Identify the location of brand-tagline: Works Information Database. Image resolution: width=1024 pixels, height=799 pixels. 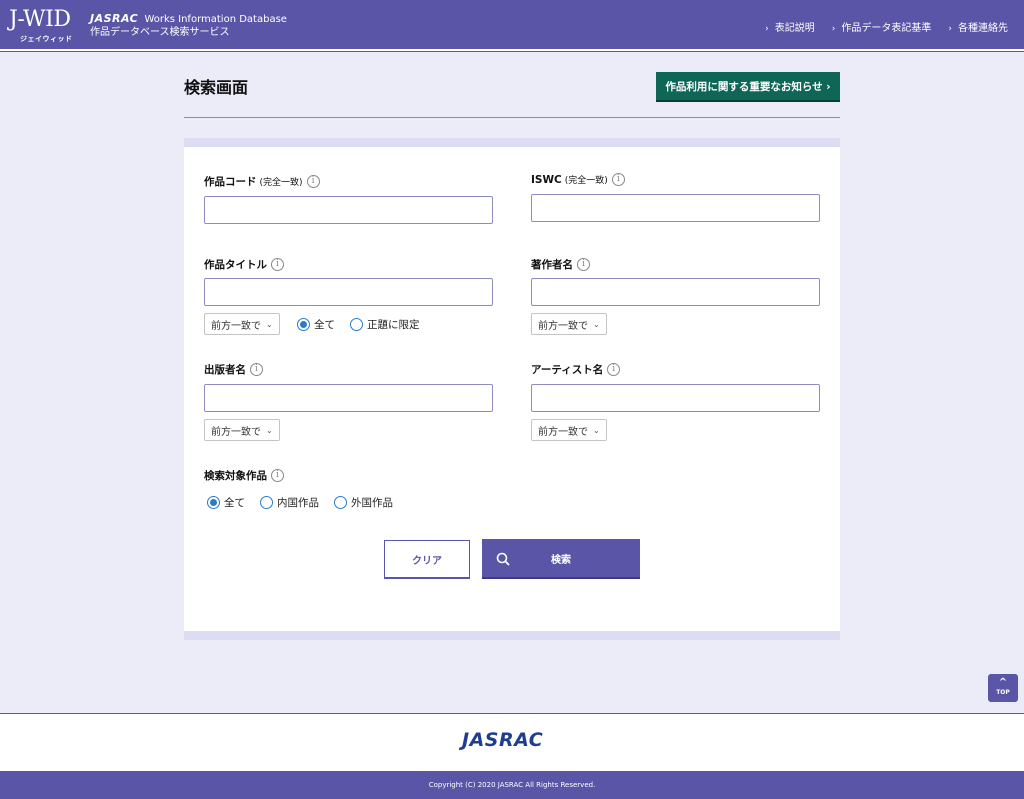
(215, 19).